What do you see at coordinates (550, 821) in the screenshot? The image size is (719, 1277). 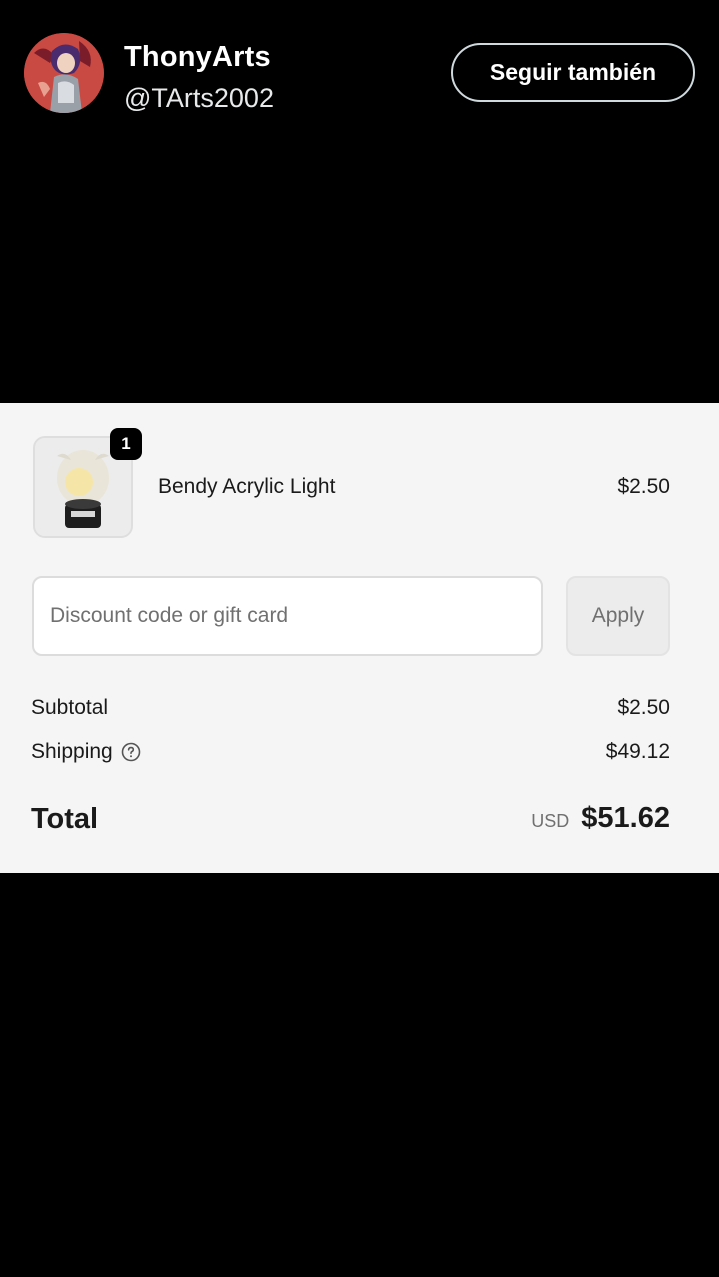 I see `total-currency: USD` at bounding box center [550, 821].